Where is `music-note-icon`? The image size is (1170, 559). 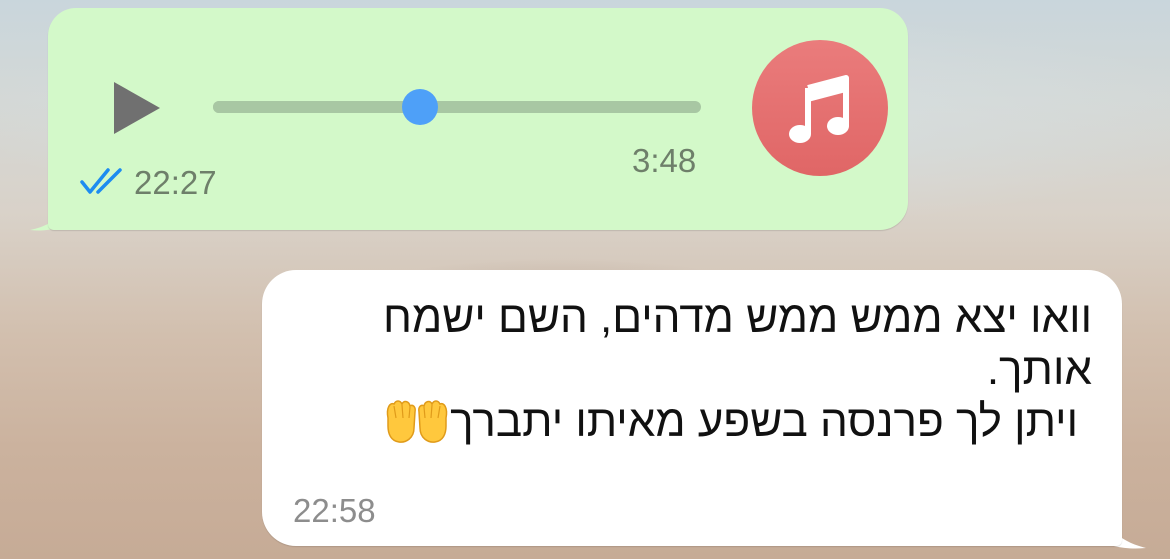
music-note-icon is located at coordinates (819, 109).